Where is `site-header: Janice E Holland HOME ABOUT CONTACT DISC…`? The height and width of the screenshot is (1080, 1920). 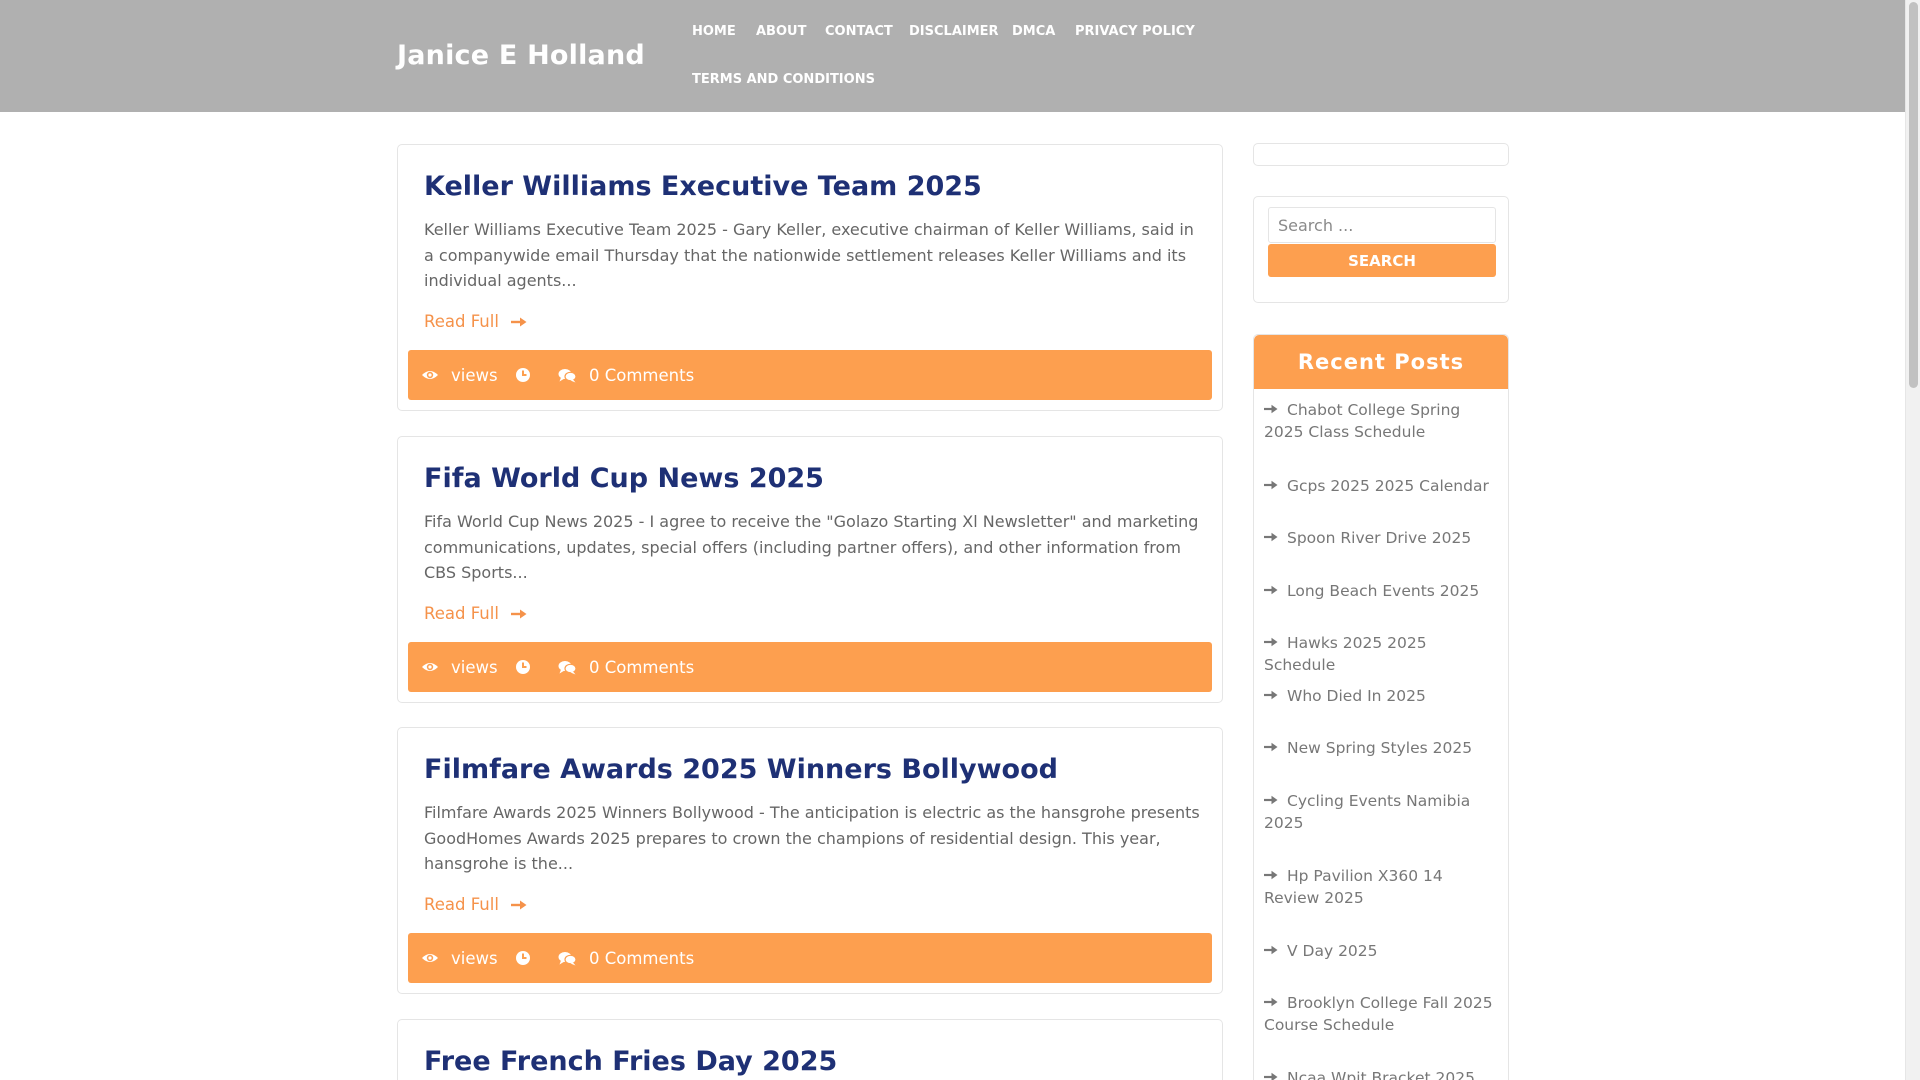
site-header: Janice E Holland HOME ABOUT CONTACT DISC… is located at coordinates (952, 56).